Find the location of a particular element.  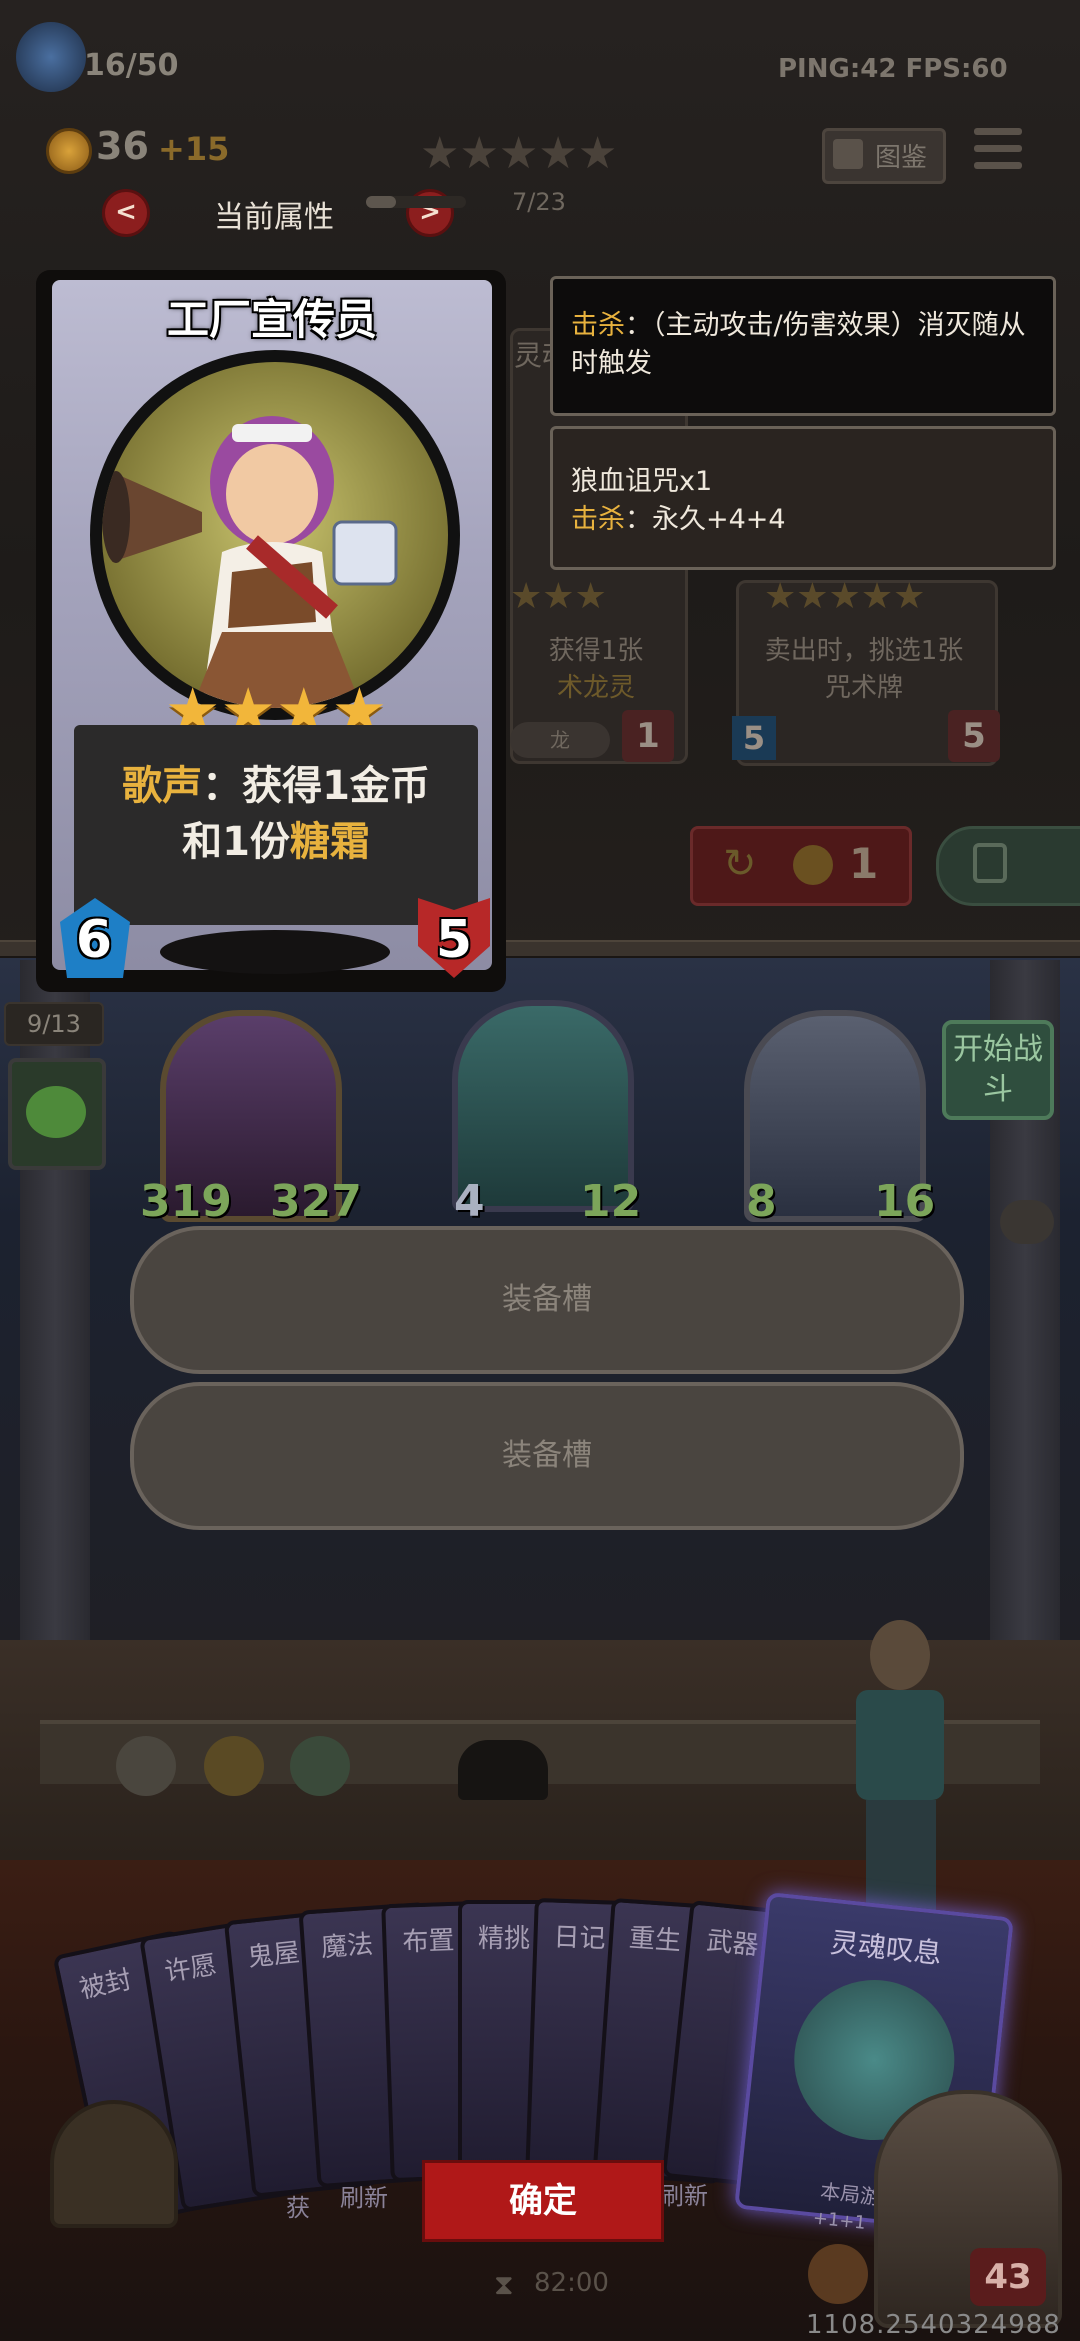

refresh-button: ↻ 1 is located at coordinates (801, 866).